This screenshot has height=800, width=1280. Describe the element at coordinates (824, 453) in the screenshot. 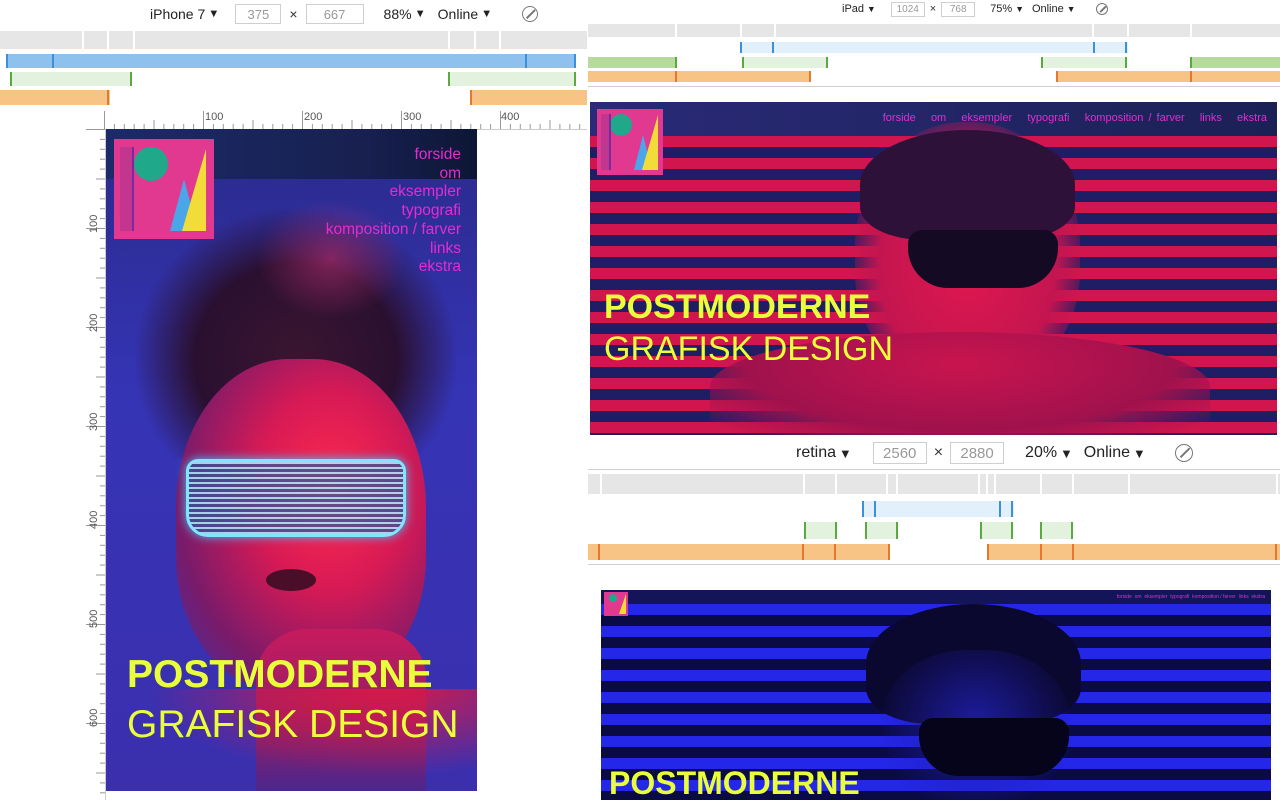

I see `desktop-device-select: retina ▼` at that location.